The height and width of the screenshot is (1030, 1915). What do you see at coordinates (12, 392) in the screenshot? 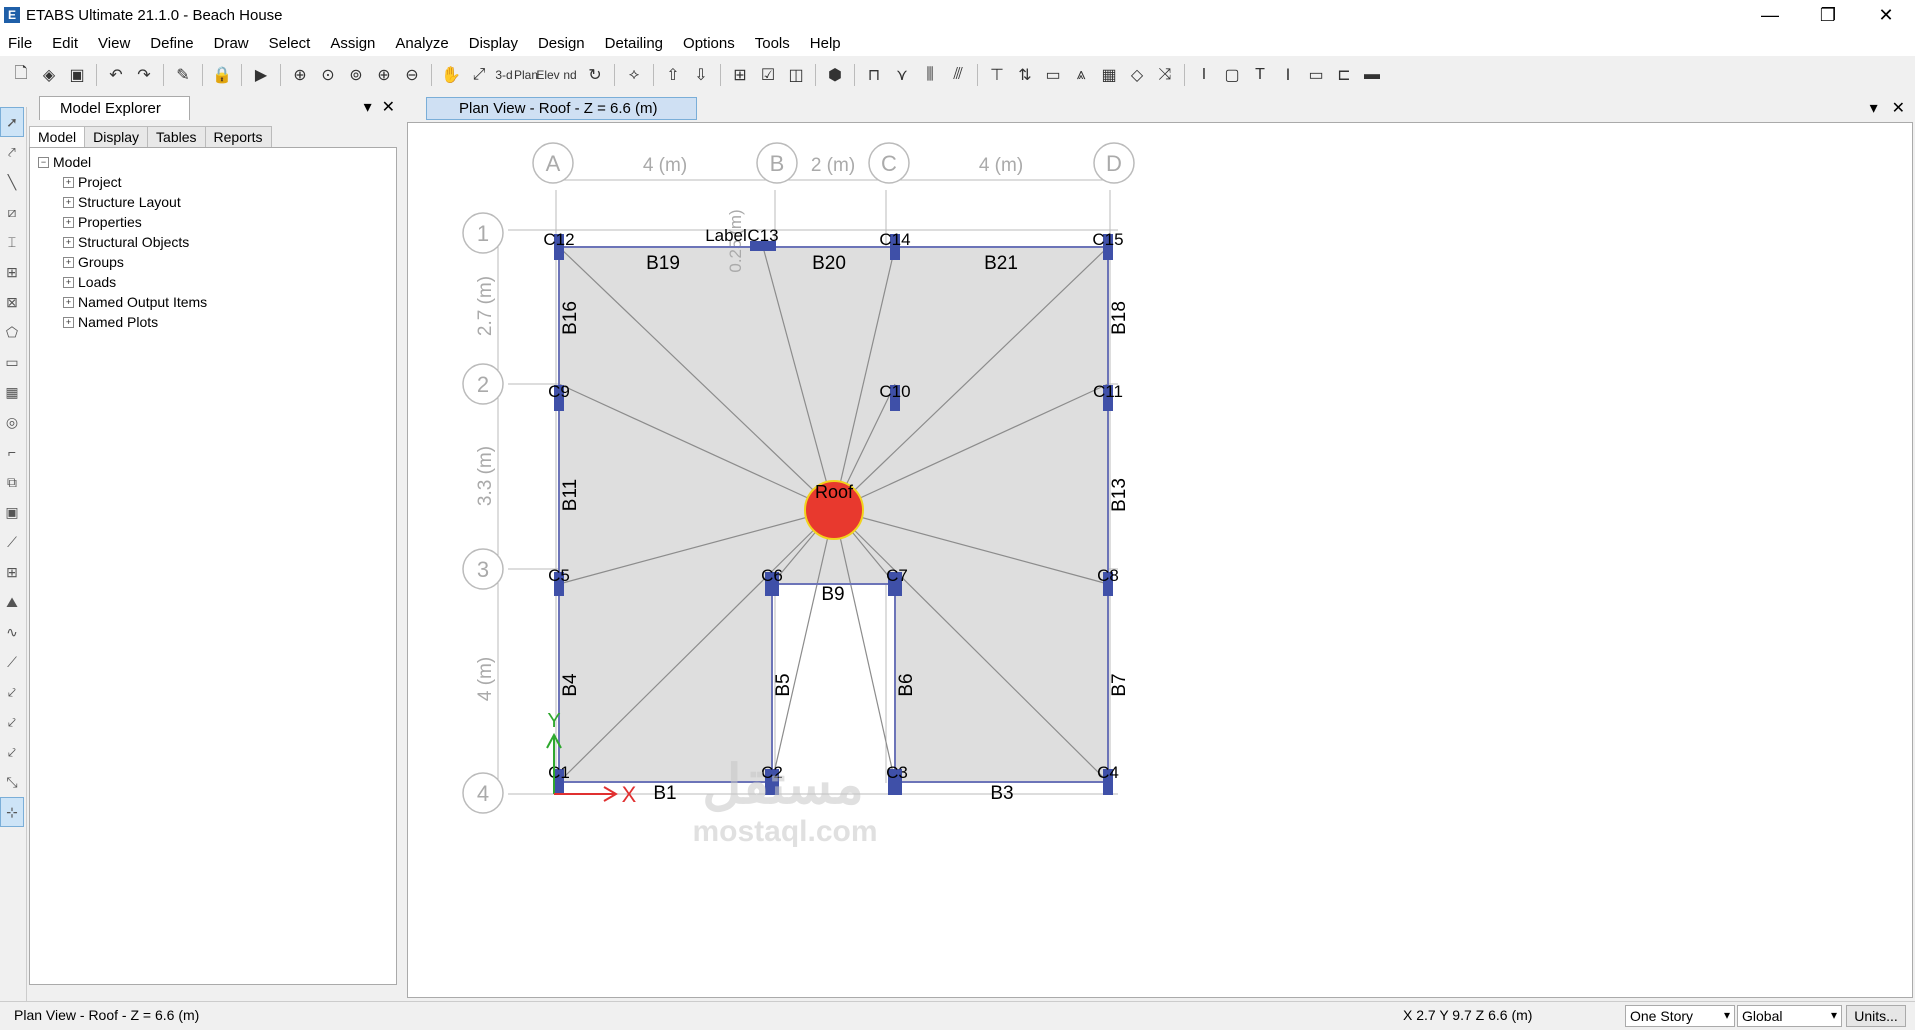
I see `quick-draw-area-icon: ▦` at bounding box center [12, 392].